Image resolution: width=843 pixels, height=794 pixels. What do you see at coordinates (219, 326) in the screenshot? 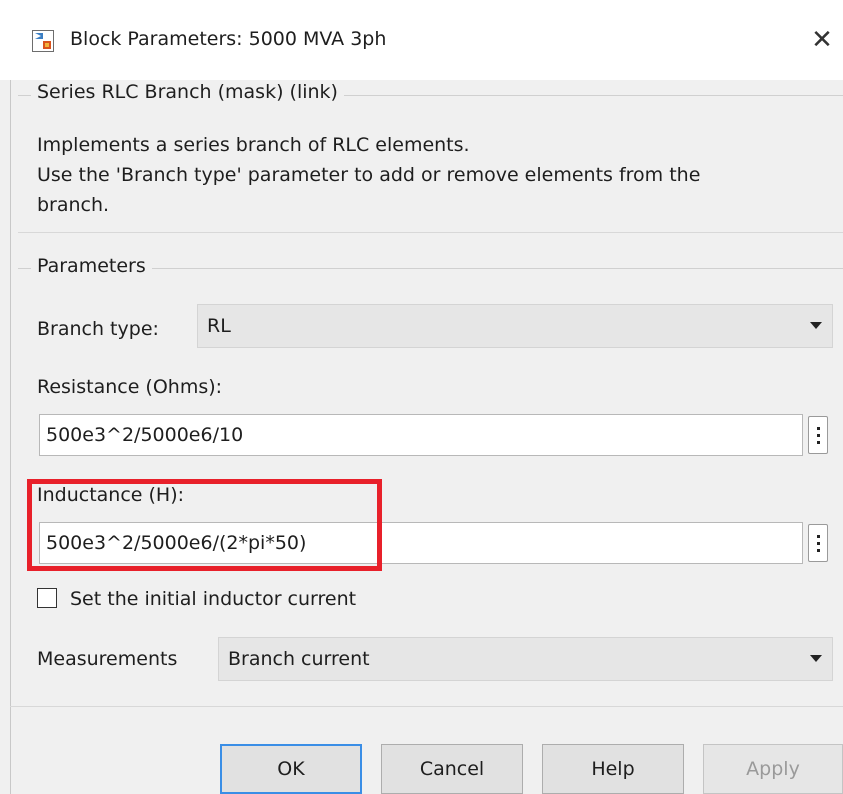
I see `branch-type-value: RL` at bounding box center [219, 326].